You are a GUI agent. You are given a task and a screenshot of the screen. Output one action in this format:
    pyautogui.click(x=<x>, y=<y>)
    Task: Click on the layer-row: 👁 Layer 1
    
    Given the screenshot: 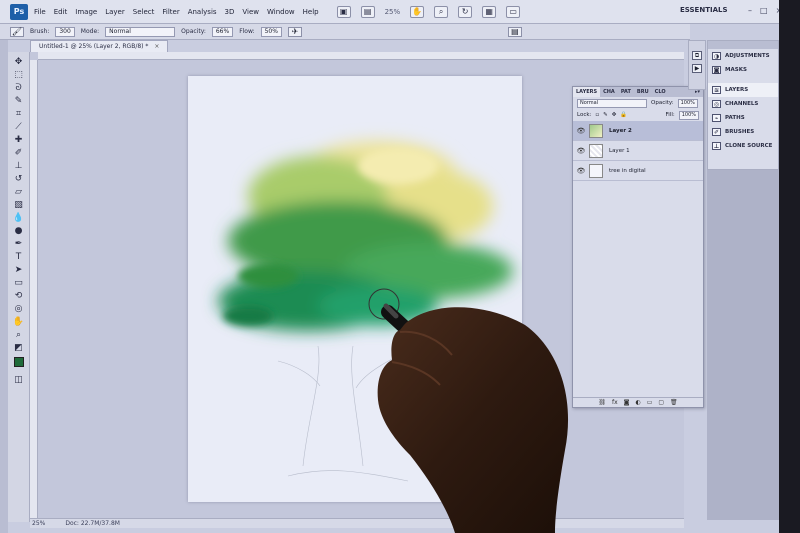 What is the action you would take?
    pyautogui.click(x=638, y=151)
    